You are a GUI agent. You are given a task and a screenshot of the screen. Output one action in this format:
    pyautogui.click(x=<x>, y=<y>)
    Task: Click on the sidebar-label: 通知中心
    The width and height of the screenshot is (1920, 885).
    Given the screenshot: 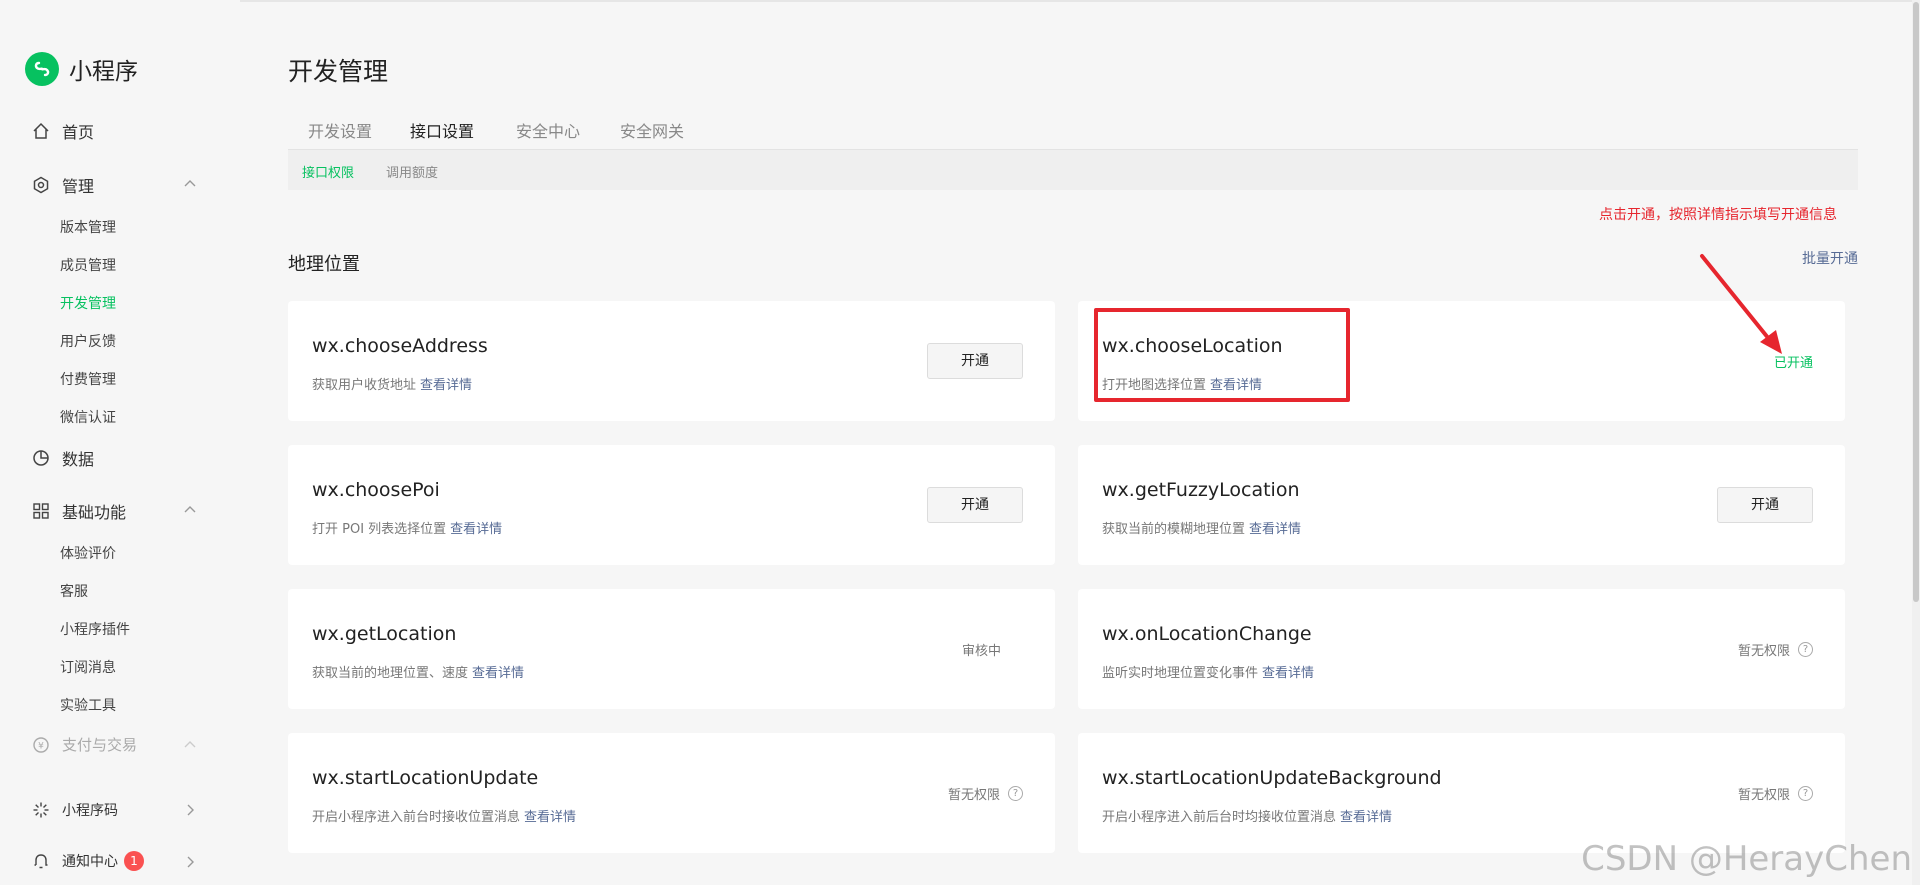 What is the action you would take?
    pyautogui.click(x=90, y=862)
    